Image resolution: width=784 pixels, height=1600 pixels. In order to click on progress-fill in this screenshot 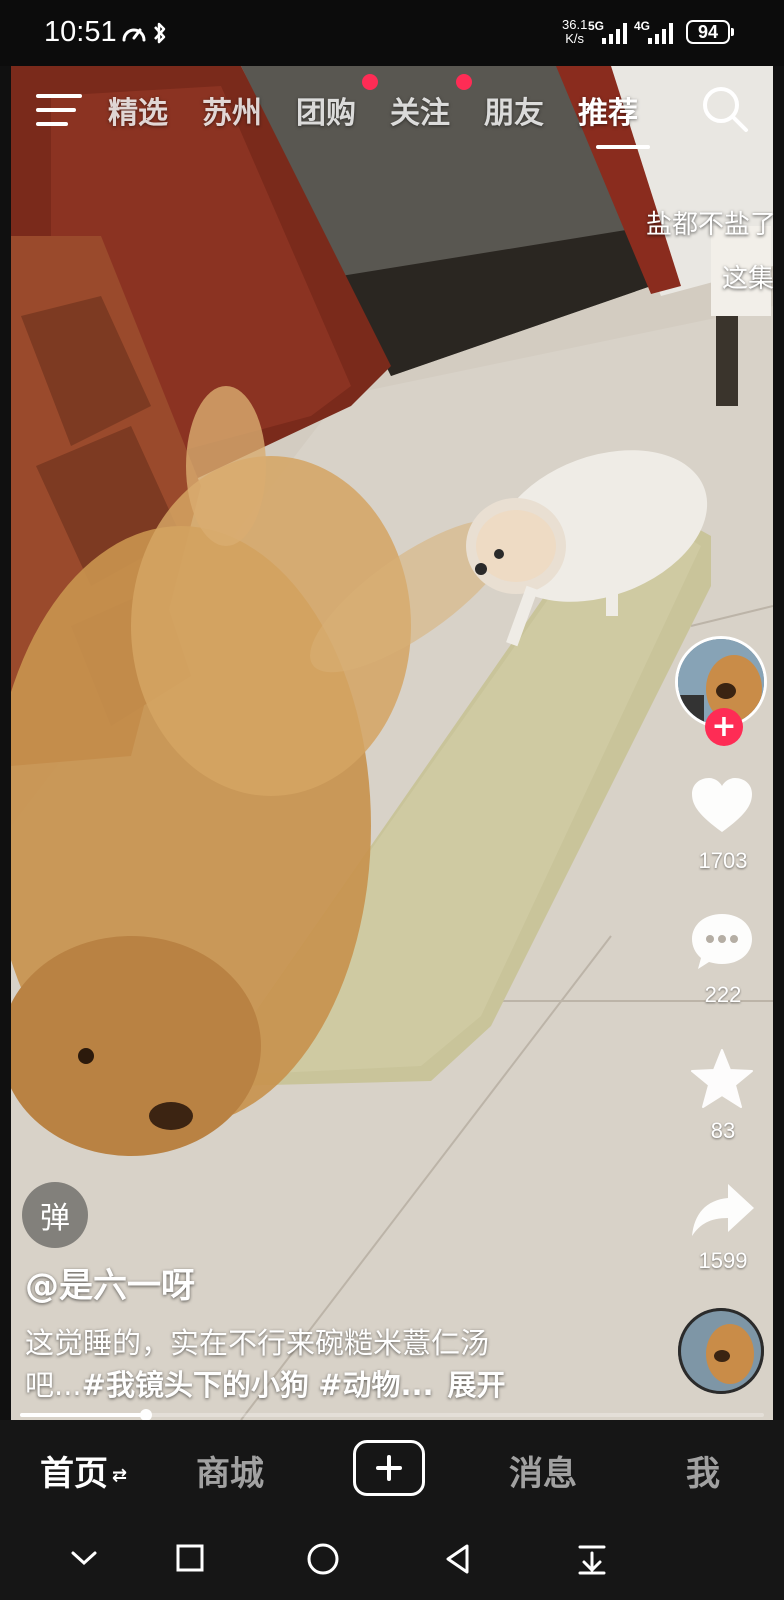, I will do `click(83, 1415)`.